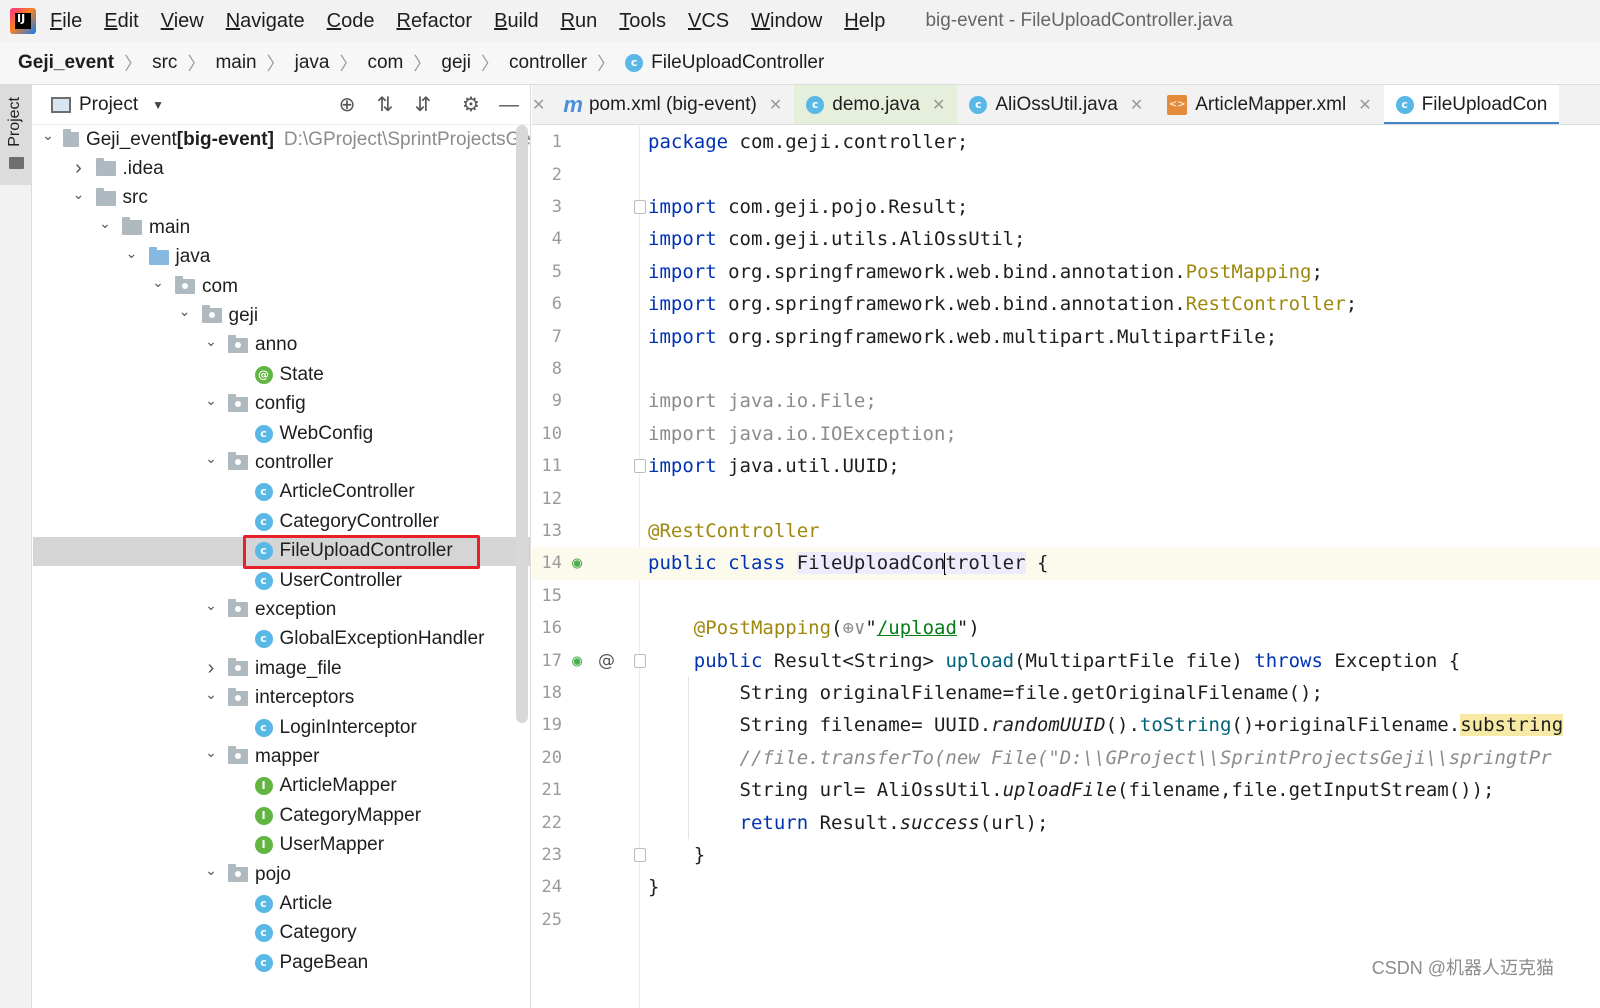 The image size is (1600, 1008). I want to click on tree-node: c Article, so click(281, 903).